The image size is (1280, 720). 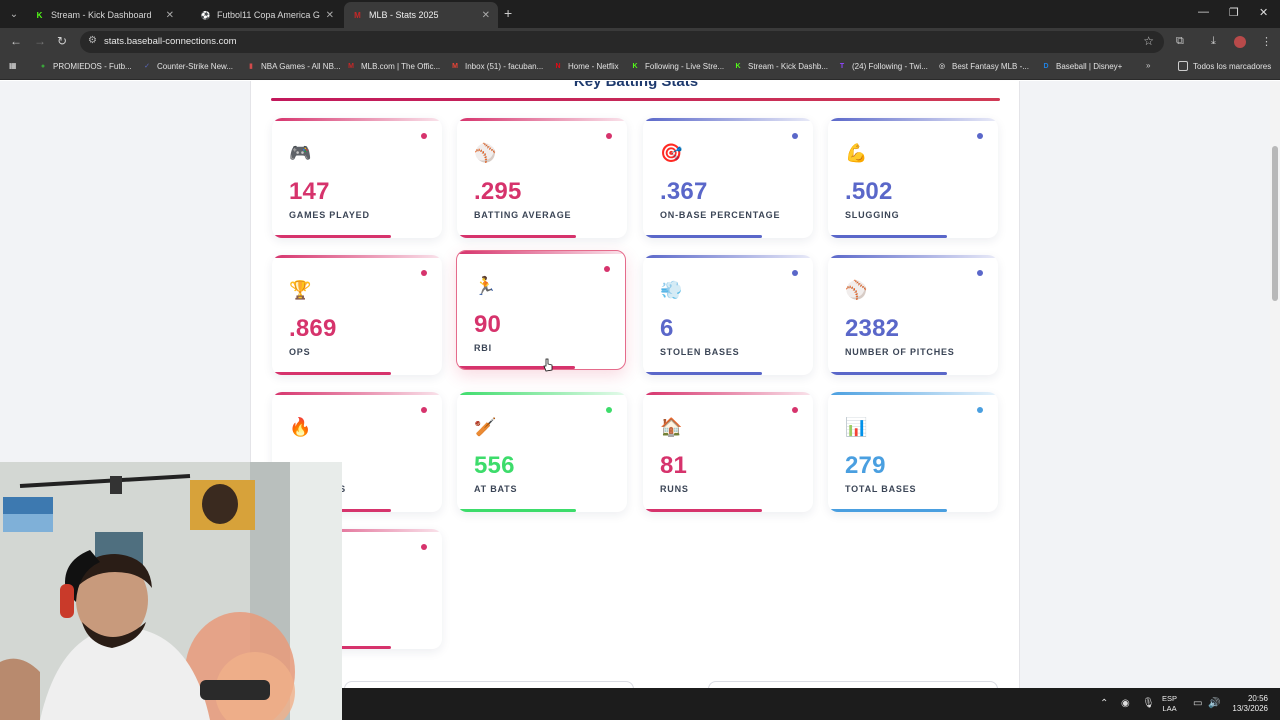 What do you see at coordinates (1266, 41) in the screenshot?
I see `menu-icon: ⋮` at bounding box center [1266, 41].